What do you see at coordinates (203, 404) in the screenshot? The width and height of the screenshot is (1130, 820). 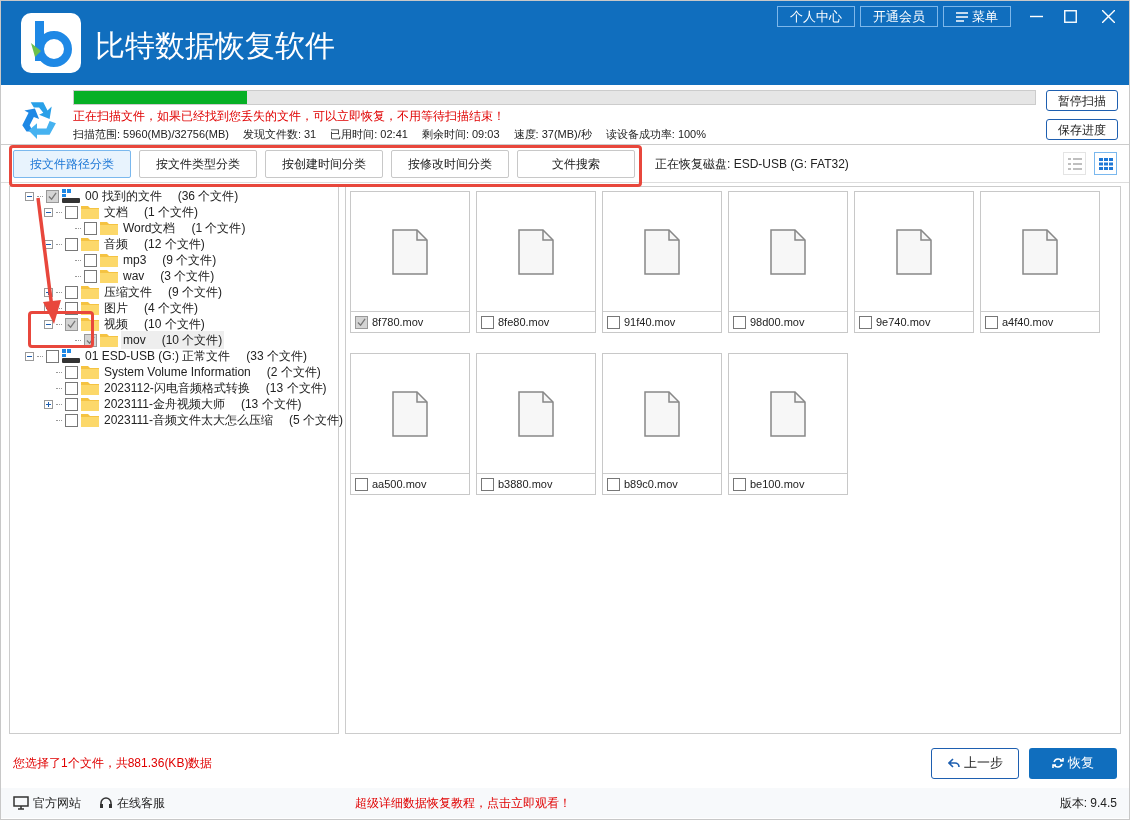 I see `tree-item: 2023111-金舟视频大师 (13 个文件)` at bounding box center [203, 404].